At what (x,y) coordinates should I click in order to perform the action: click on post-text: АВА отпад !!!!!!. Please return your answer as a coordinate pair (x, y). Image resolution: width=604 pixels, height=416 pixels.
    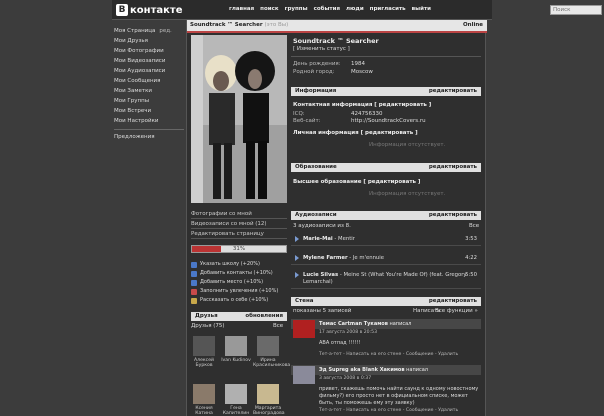
    Looking at the image, I should click on (340, 343).